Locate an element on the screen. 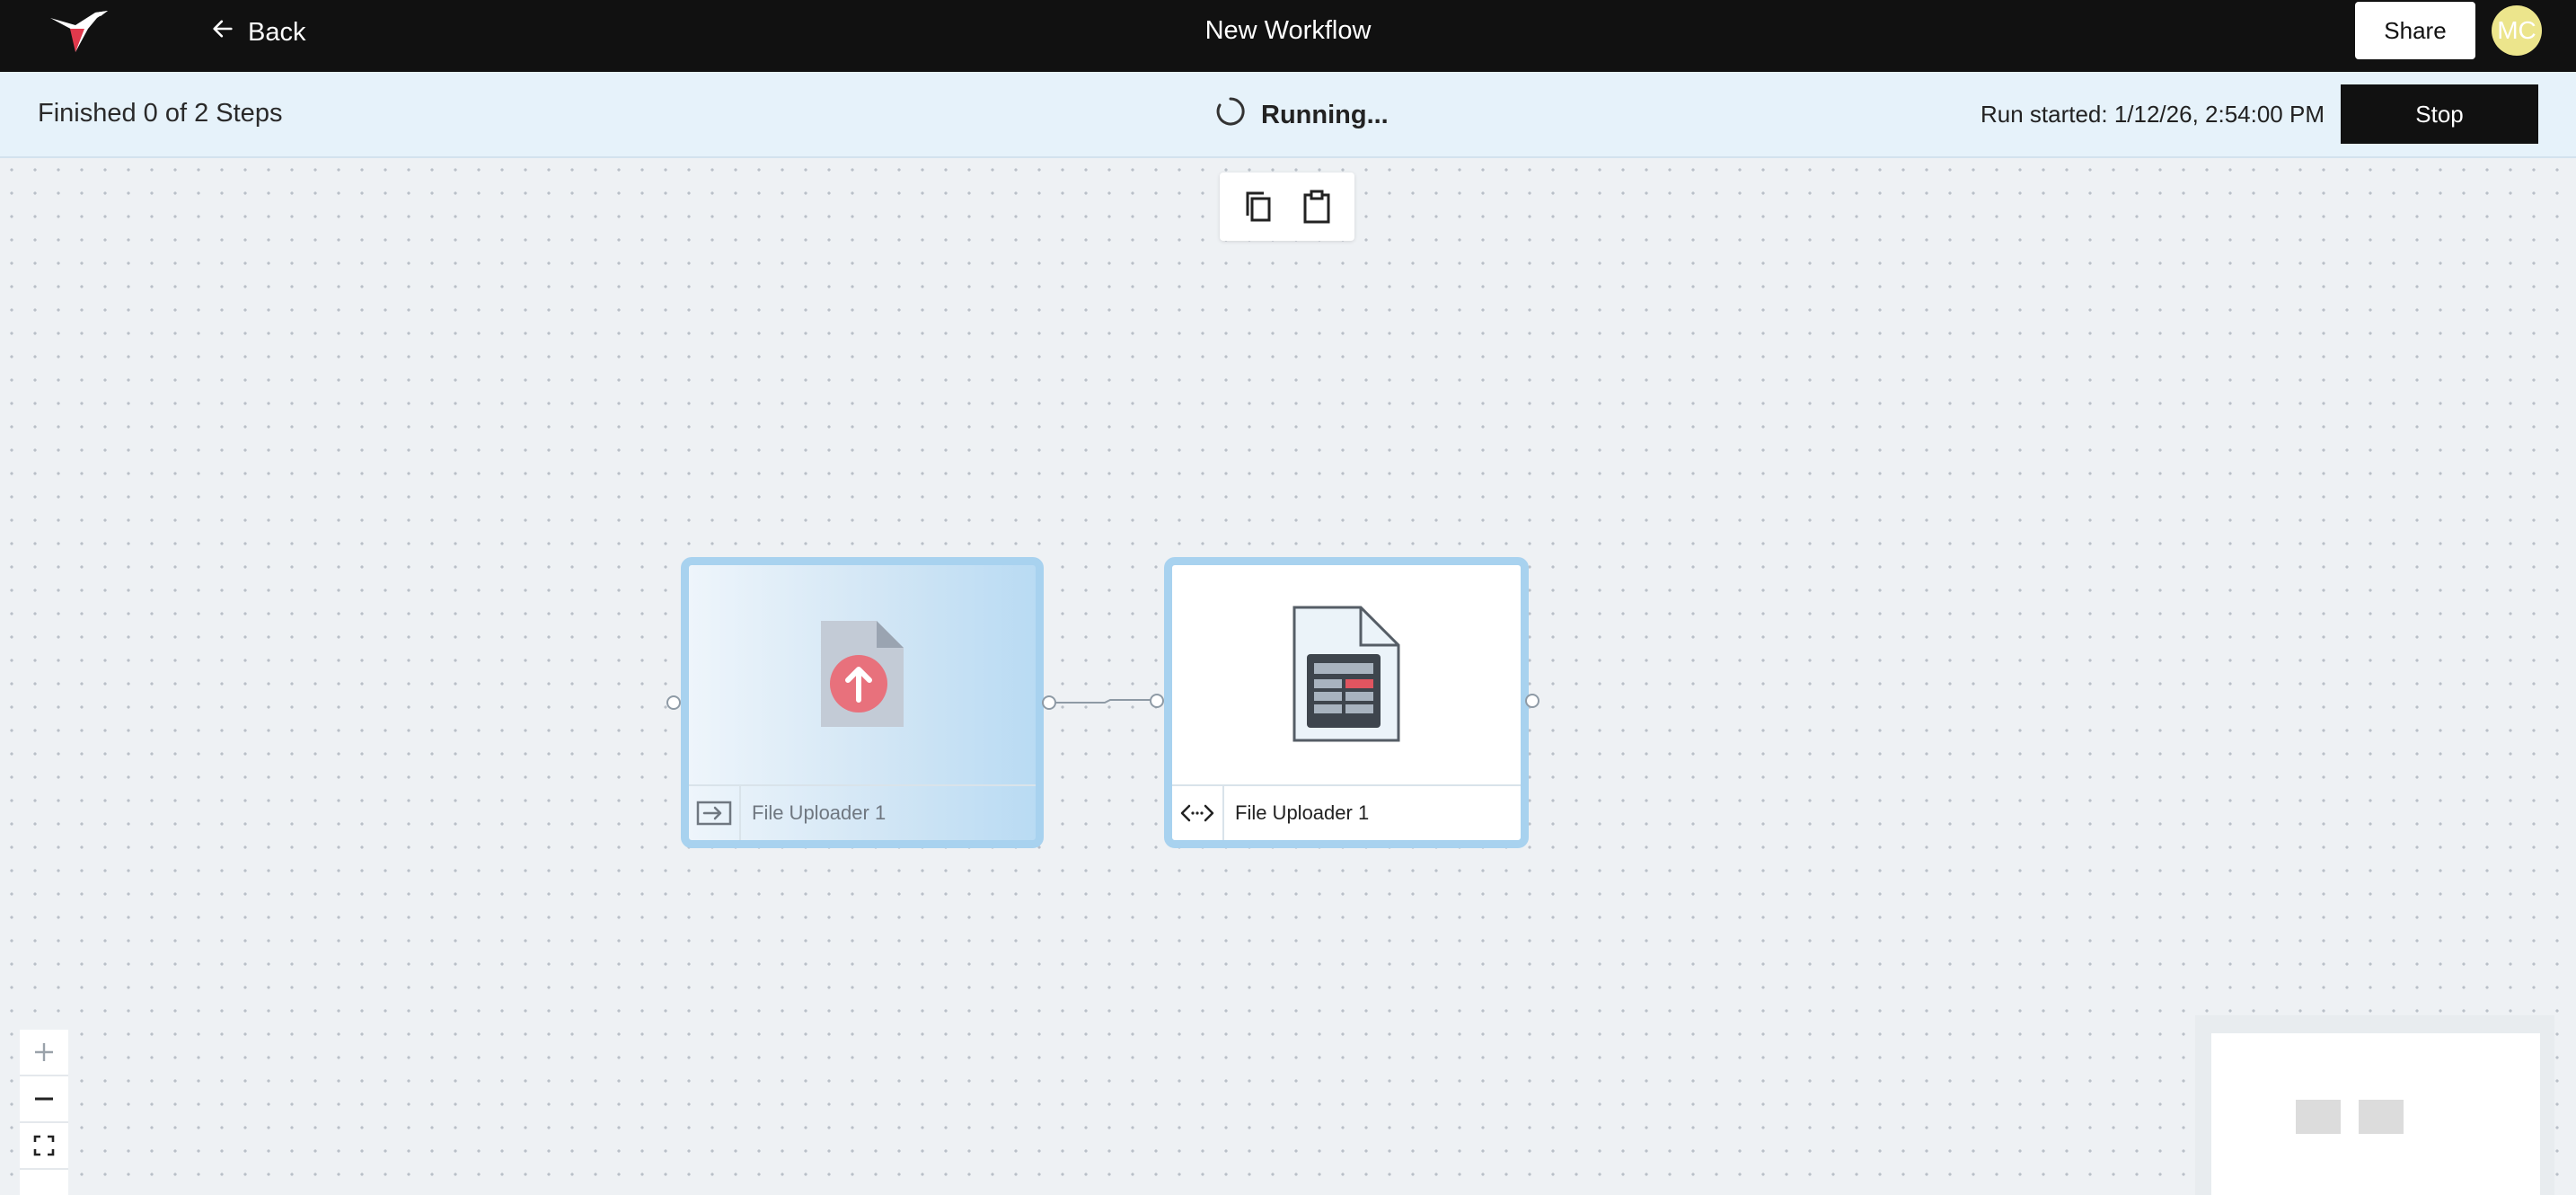  app-header: Back New Workflow Share MC is located at coordinates (1288, 36).